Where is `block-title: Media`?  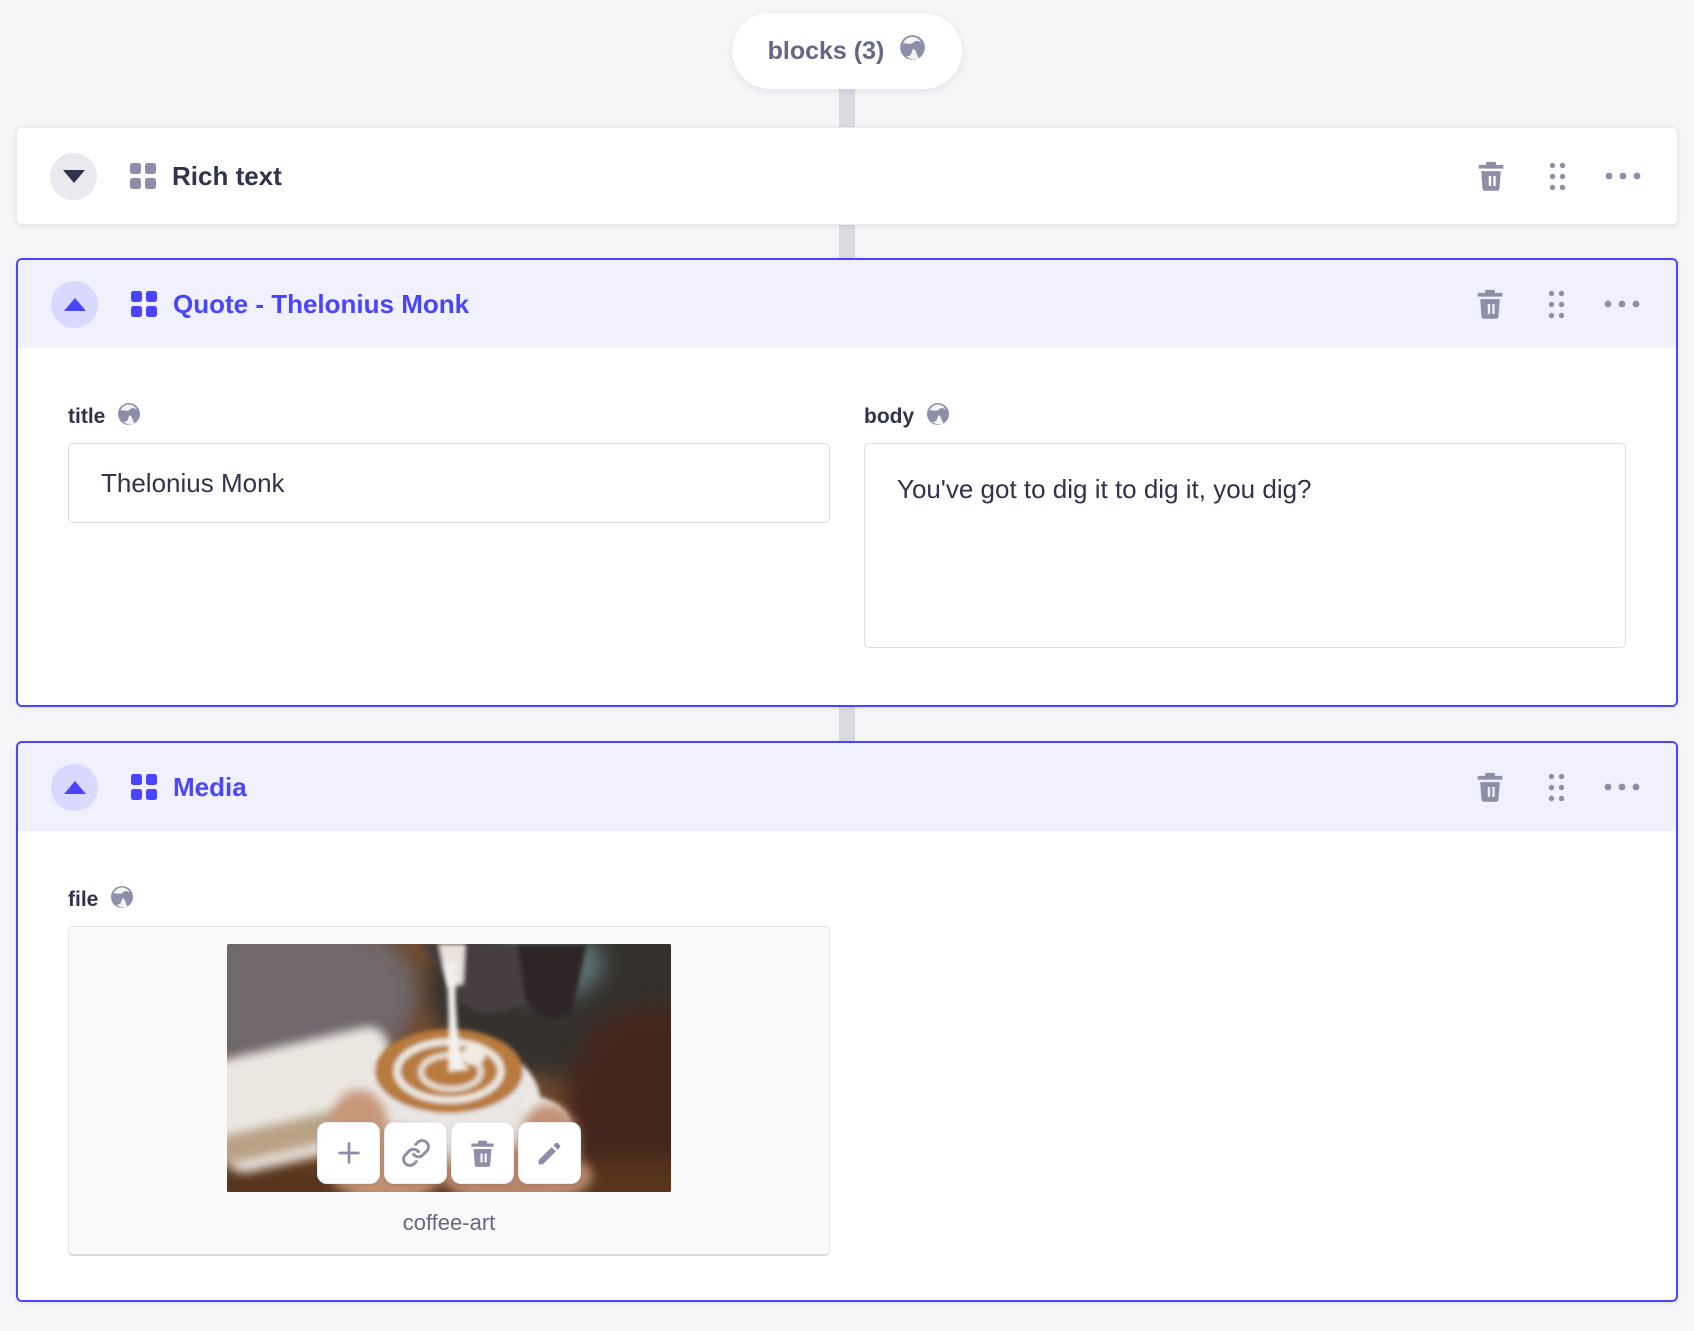
block-title: Media is located at coordinates (210, 786).